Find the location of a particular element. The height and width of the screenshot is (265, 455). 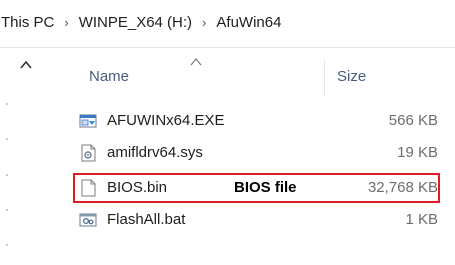

file-size: 19 KB is located at coordinates (417, 152).